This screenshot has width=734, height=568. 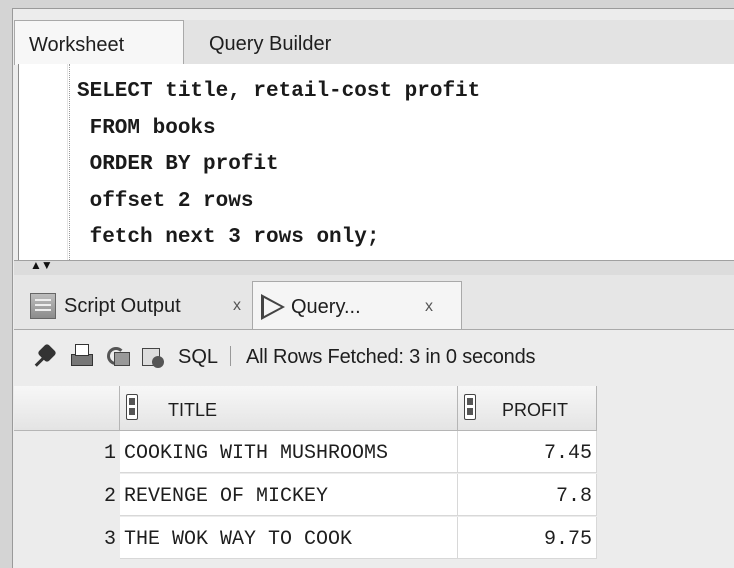 What do you see at coordinates (41, 265) in the screenshot?
I see `splitter-arrows-icon: ▲▼` at bounding box center [41, 265].